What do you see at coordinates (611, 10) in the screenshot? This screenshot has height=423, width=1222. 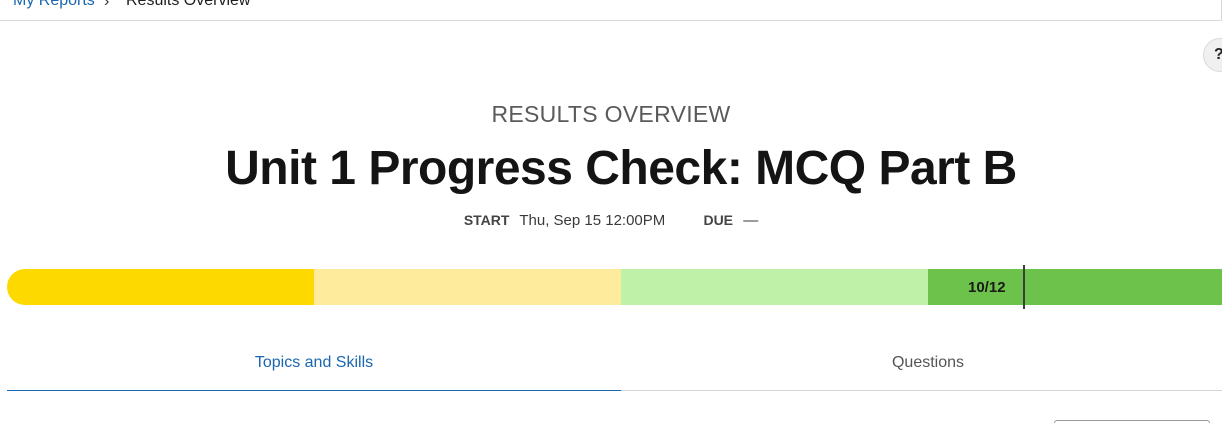 I see `breadcrumb: My Reports › Results Overview` at bounding box center [611, 10].